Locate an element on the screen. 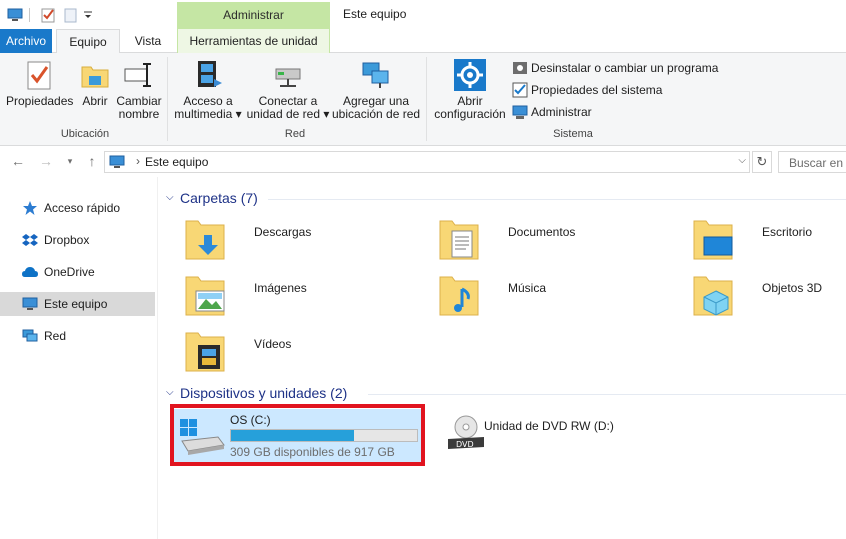 The height and width of the screenshot is (539, 846). folder-item: Imágenes is located at coordinates (299, 296).